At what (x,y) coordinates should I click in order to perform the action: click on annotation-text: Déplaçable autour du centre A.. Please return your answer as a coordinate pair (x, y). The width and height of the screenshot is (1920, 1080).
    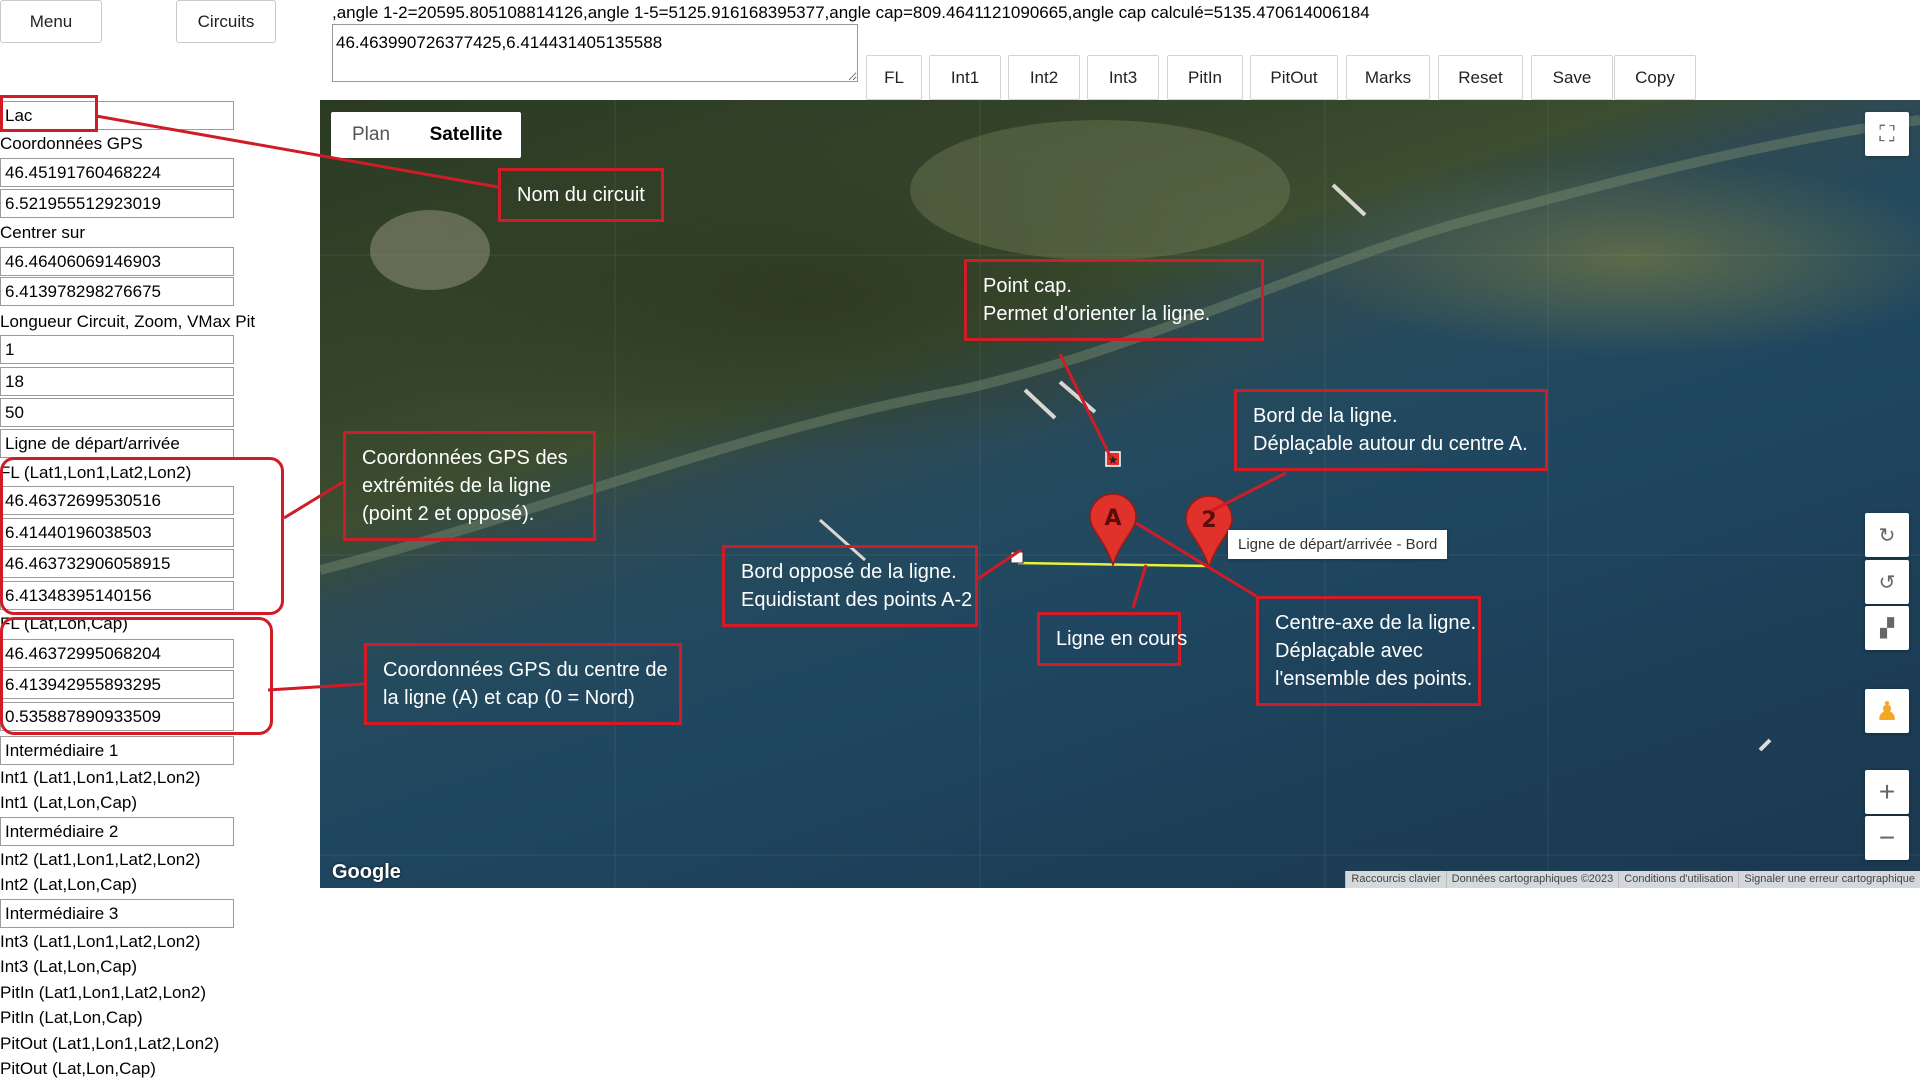
    Looking at the image, I should click on (1390, 444).